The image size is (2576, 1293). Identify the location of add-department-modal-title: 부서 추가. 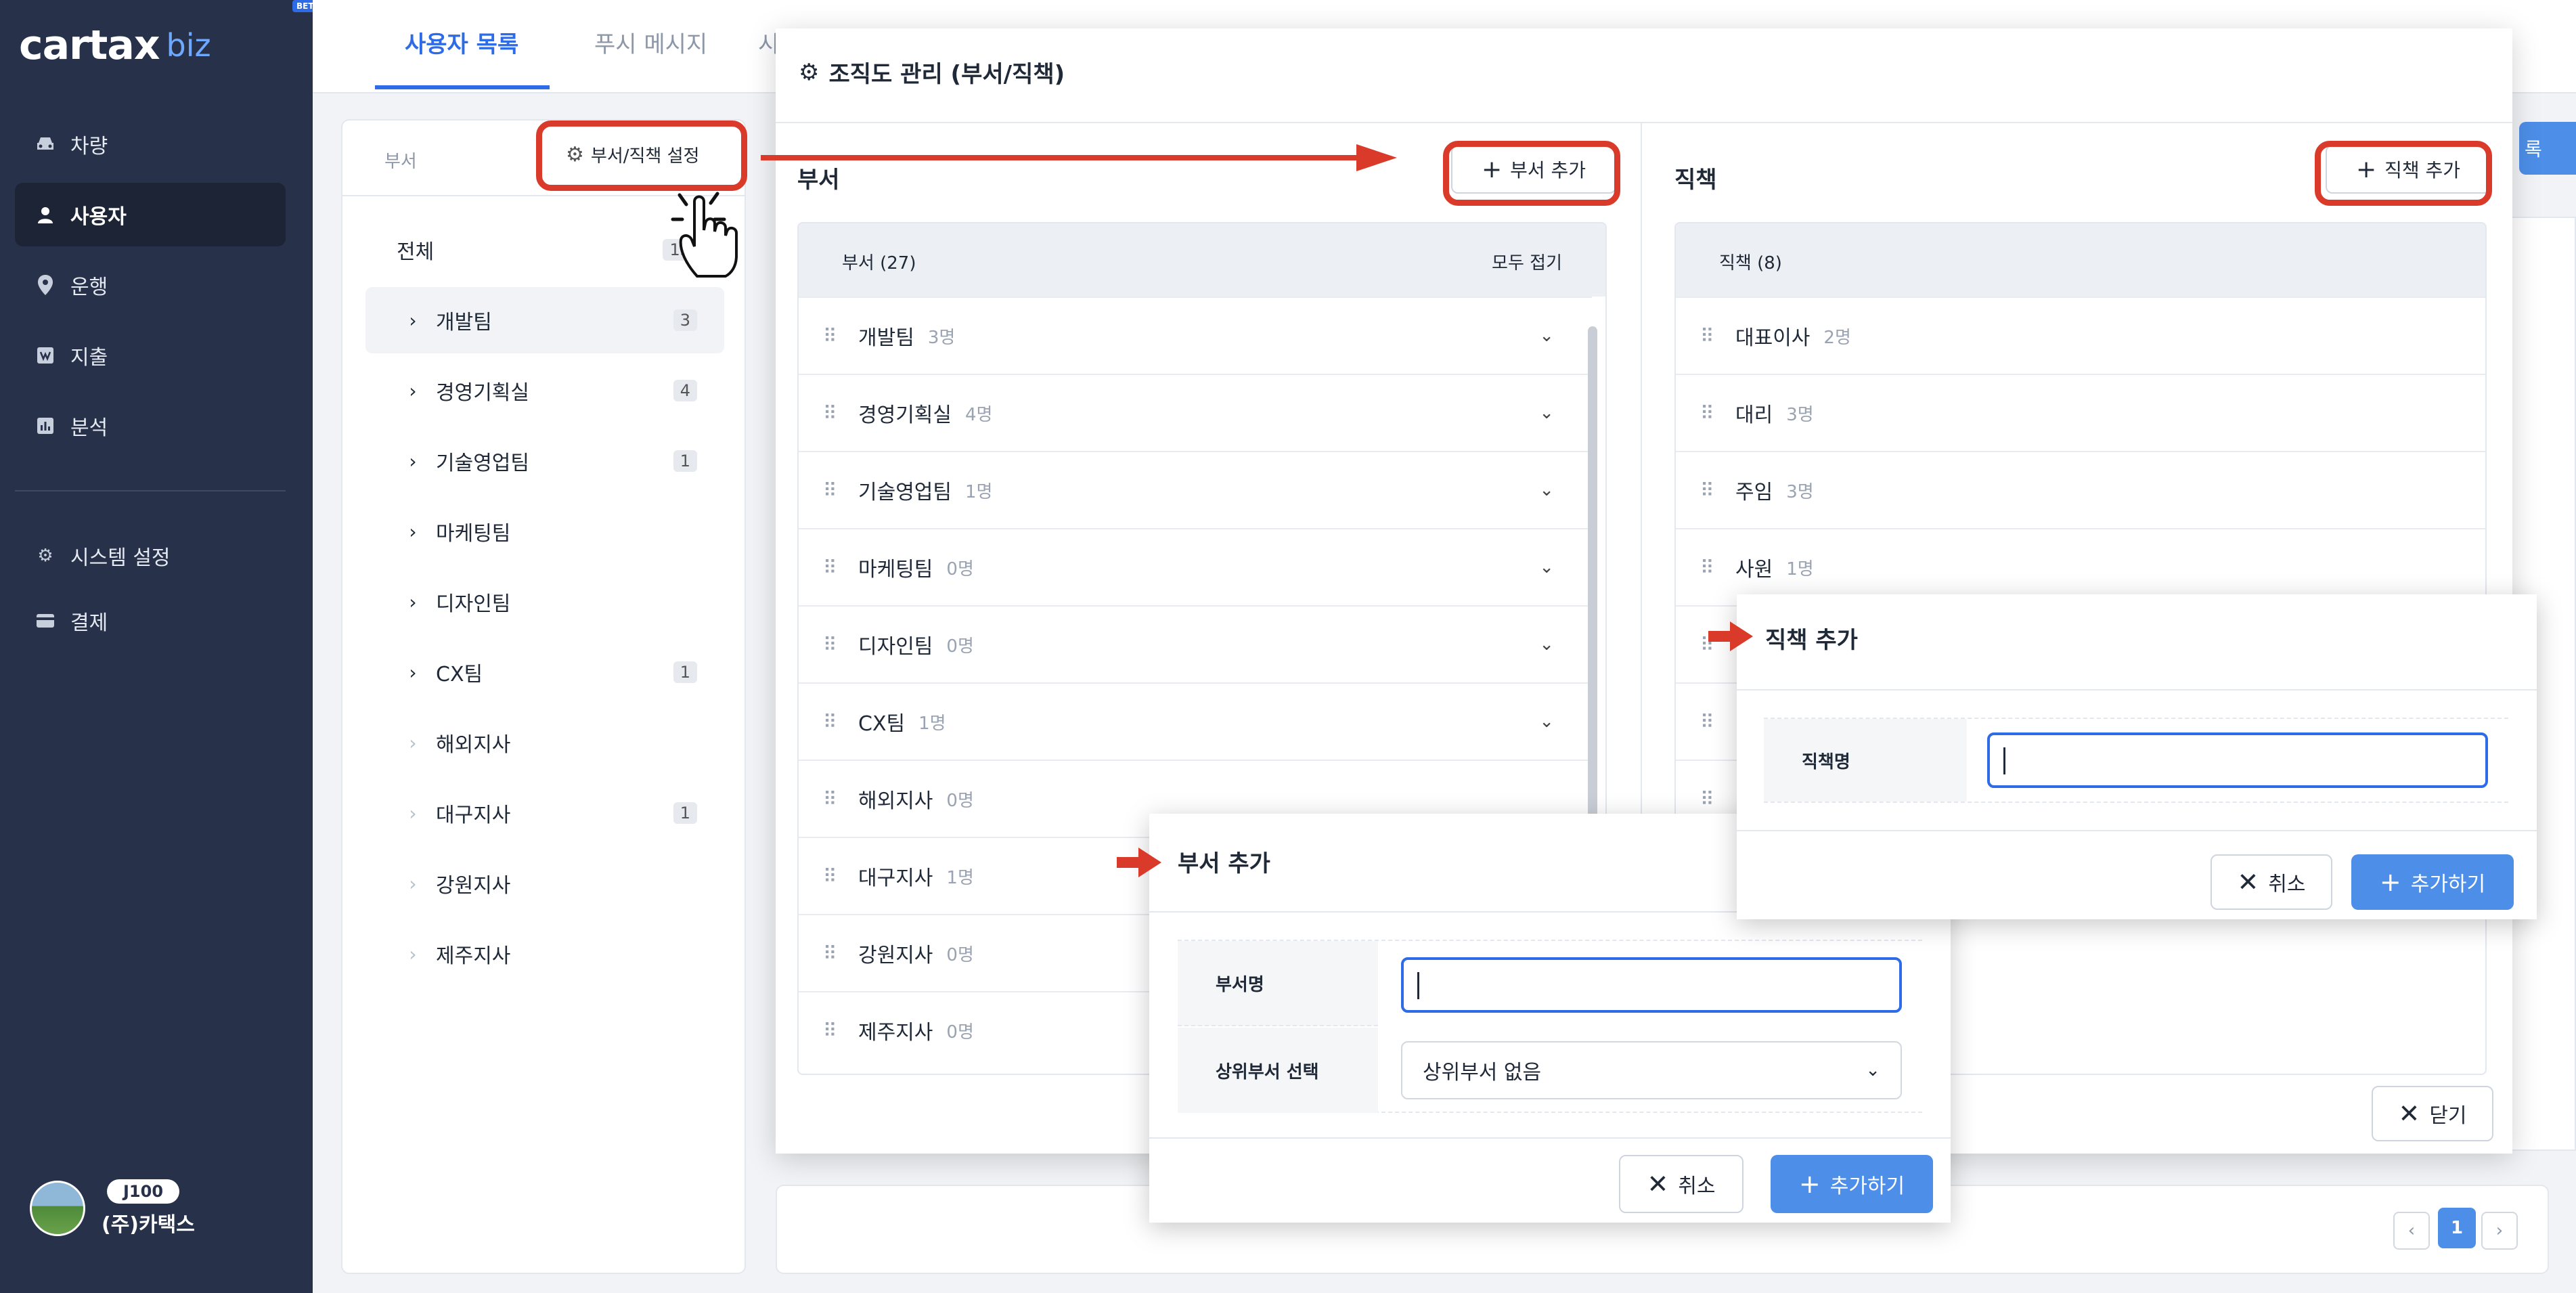
(1224, 863).